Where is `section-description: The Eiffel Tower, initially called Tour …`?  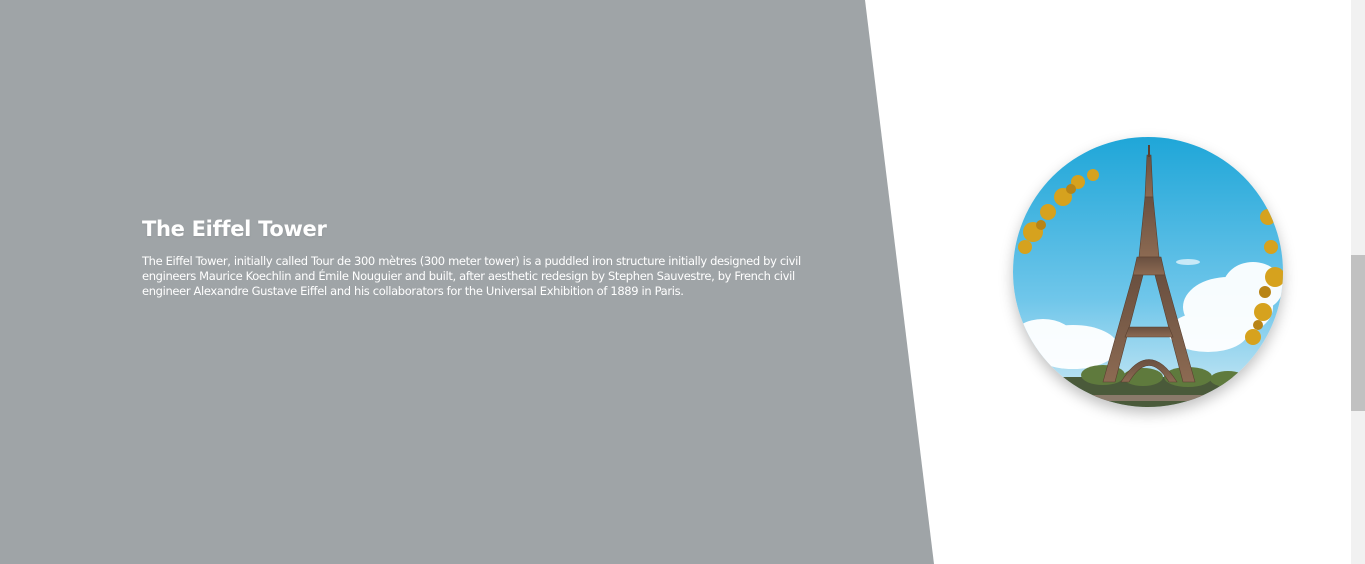 section-description: The Eiffel Tower, initially called Tour … is located at coordinates (471, 276).